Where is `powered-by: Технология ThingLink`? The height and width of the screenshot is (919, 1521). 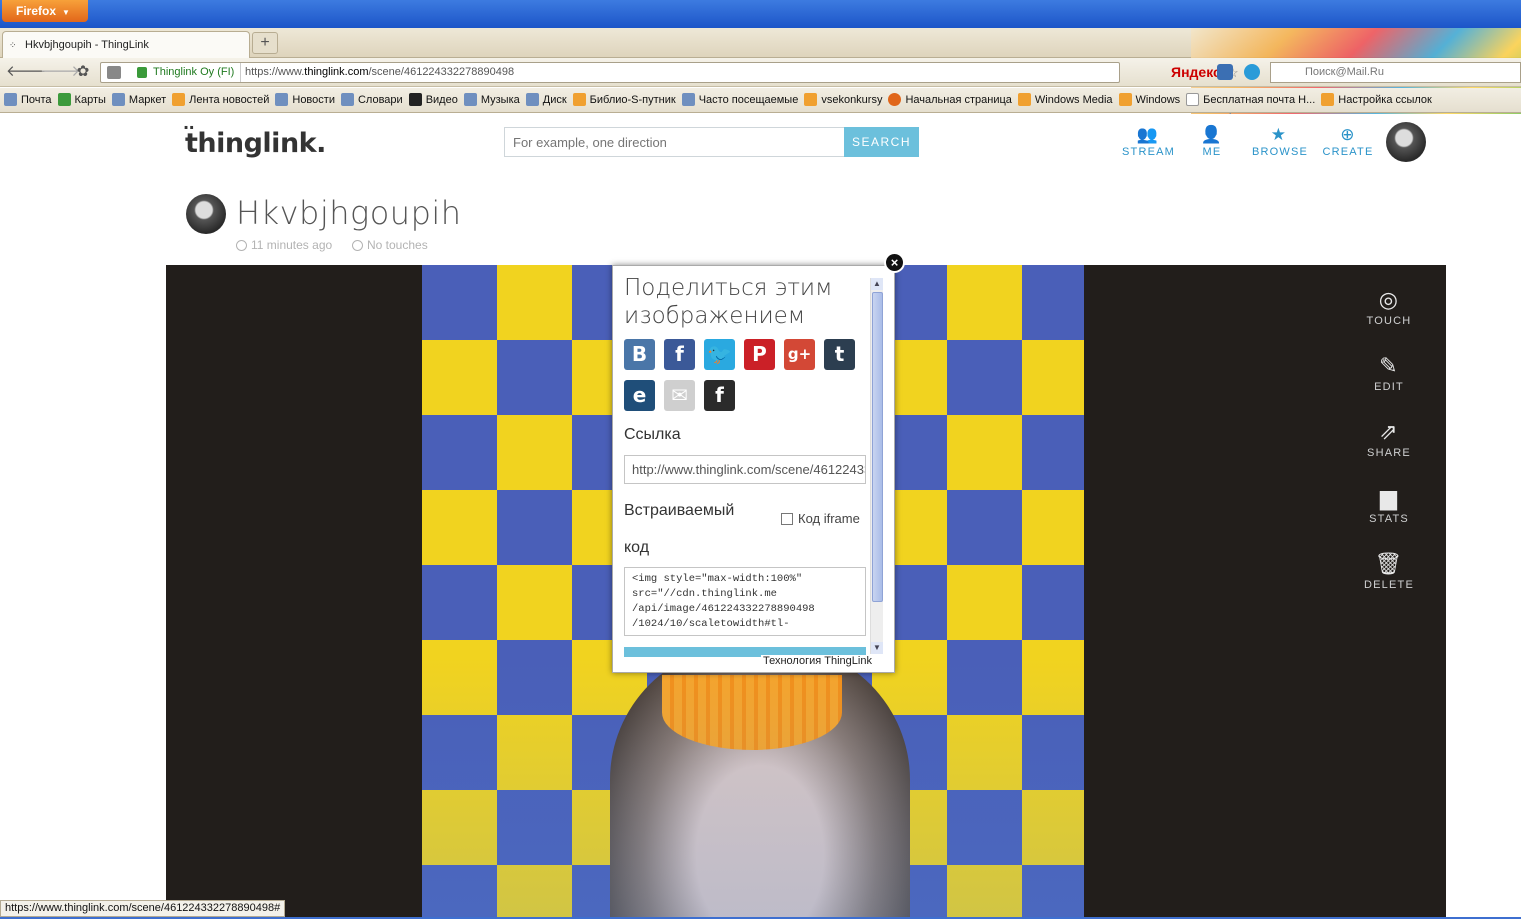 powered-by: Технология ThingLink is located at coordinates (817, 661).